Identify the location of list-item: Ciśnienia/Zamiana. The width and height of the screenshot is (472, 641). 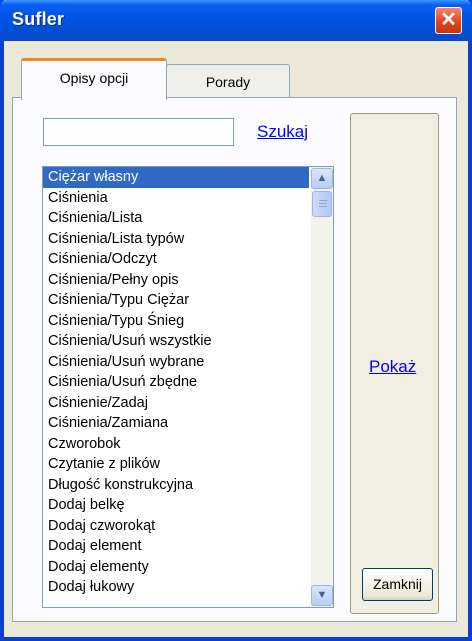
(176, 423).